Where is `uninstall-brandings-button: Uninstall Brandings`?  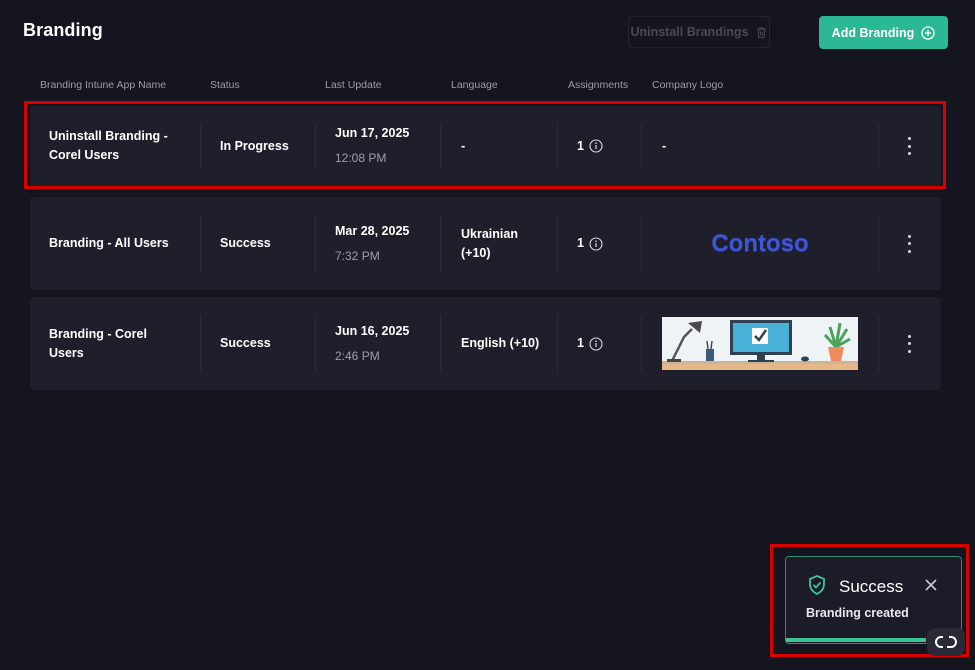 uninstall-brandings-button: Uninstall Brandings is located at coordinates (699, 32).